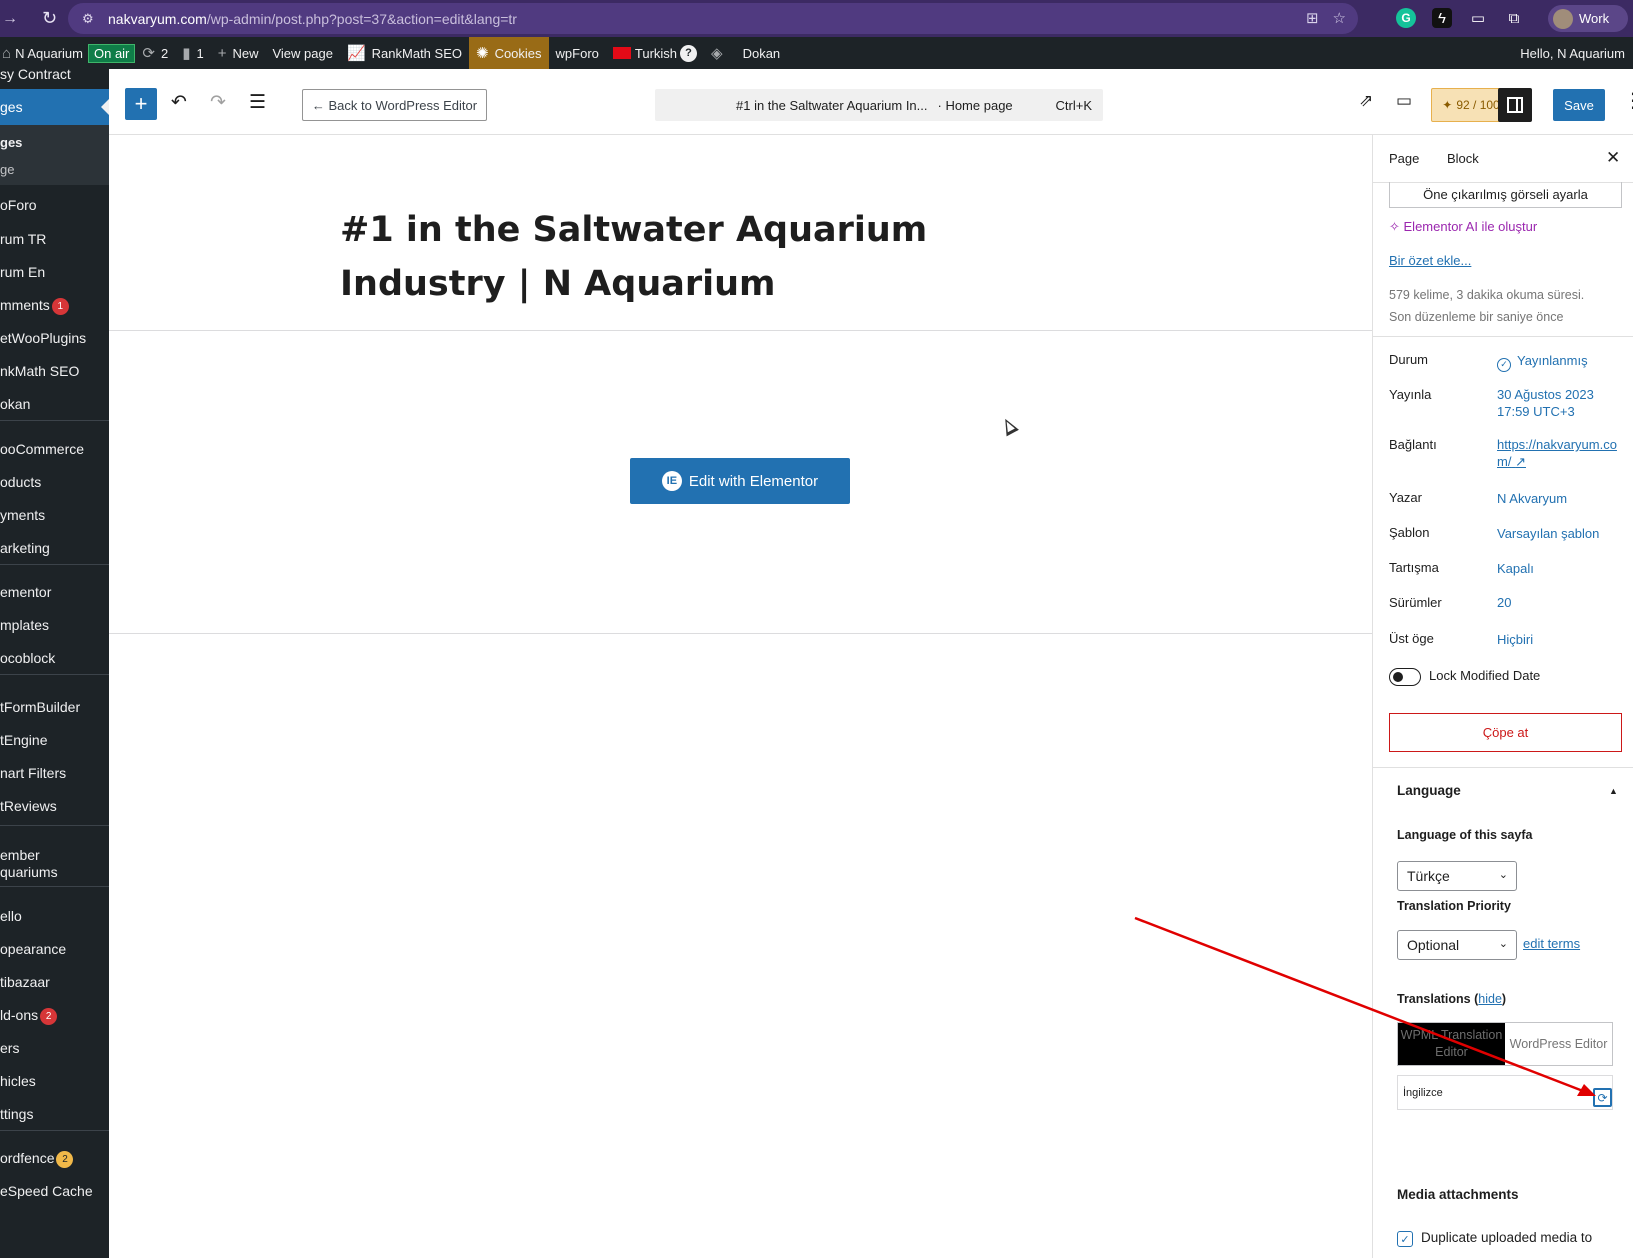 Image resolution: width=1633 pixels, height=1258 pixels. Describe the element at coordinates (1545, 403) in the screenshot. I see `publish-date-button: 30 Ağustos 2023 17:59 UTC+3` at that location.